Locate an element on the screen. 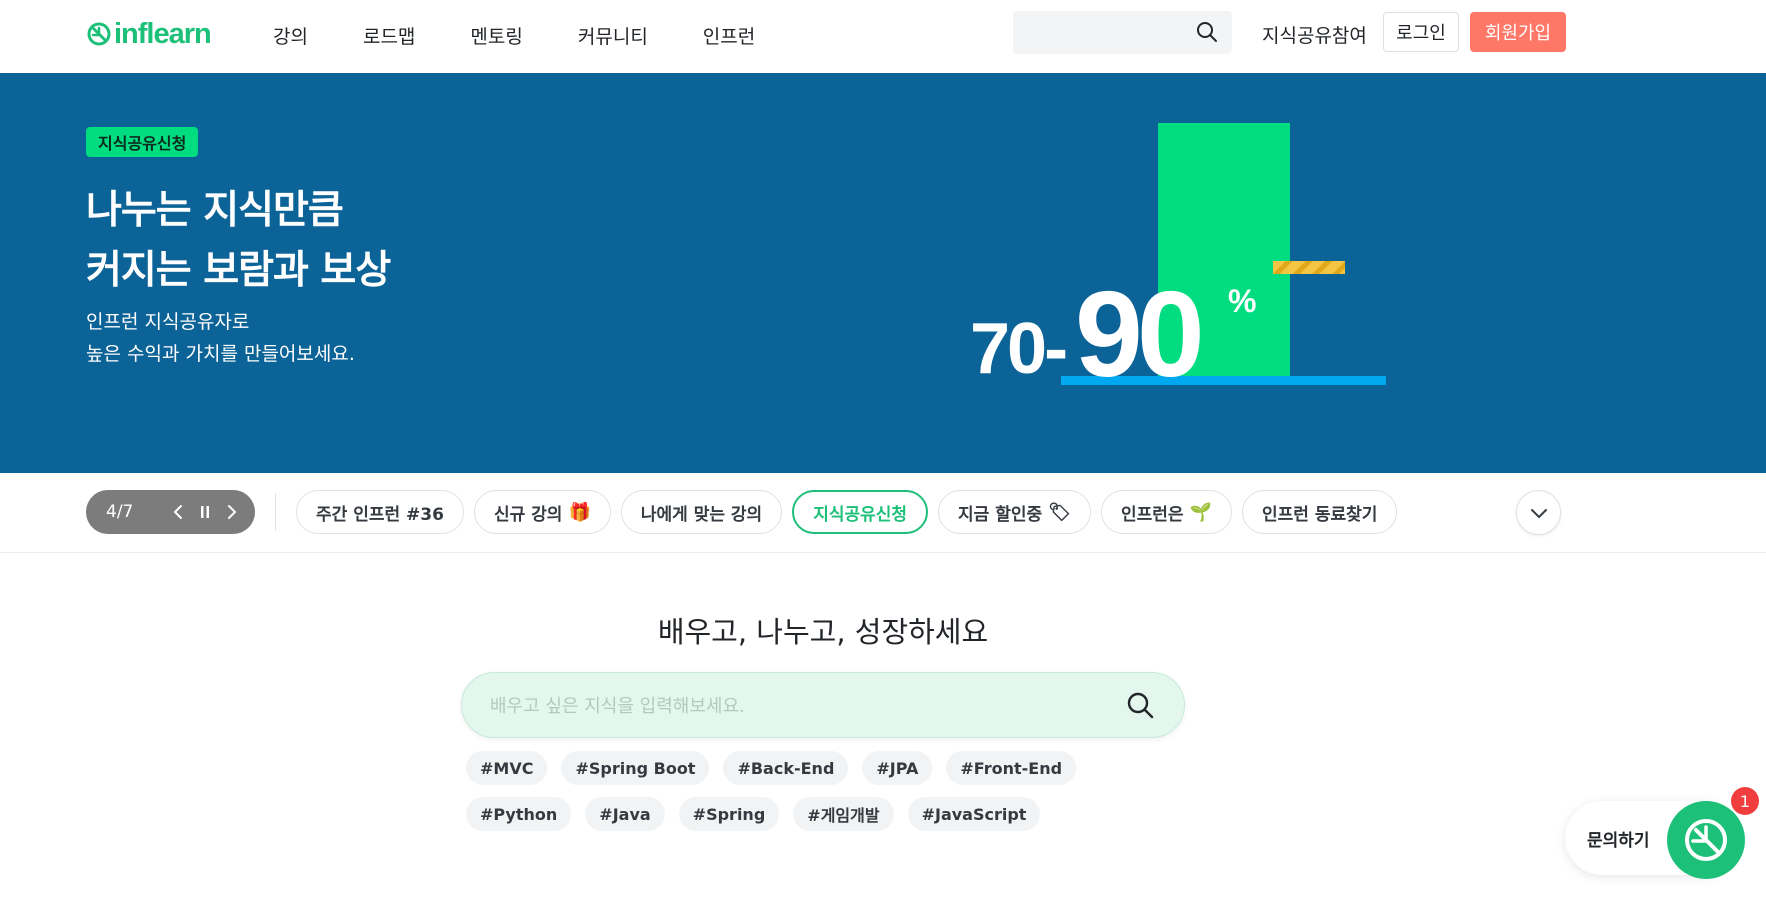  chevron-right-icon is located at coordinates (231, 512).